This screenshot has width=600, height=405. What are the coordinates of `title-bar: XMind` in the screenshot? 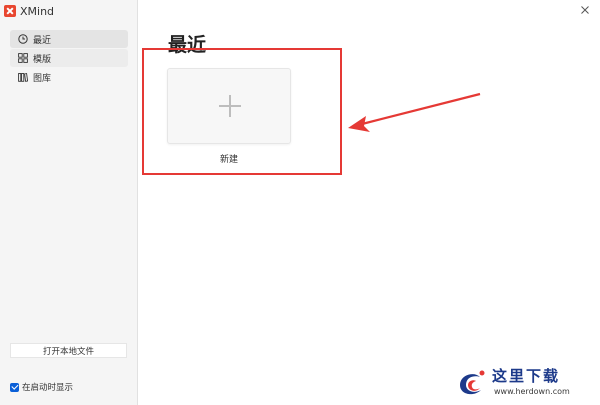 It's located at (69, 11).